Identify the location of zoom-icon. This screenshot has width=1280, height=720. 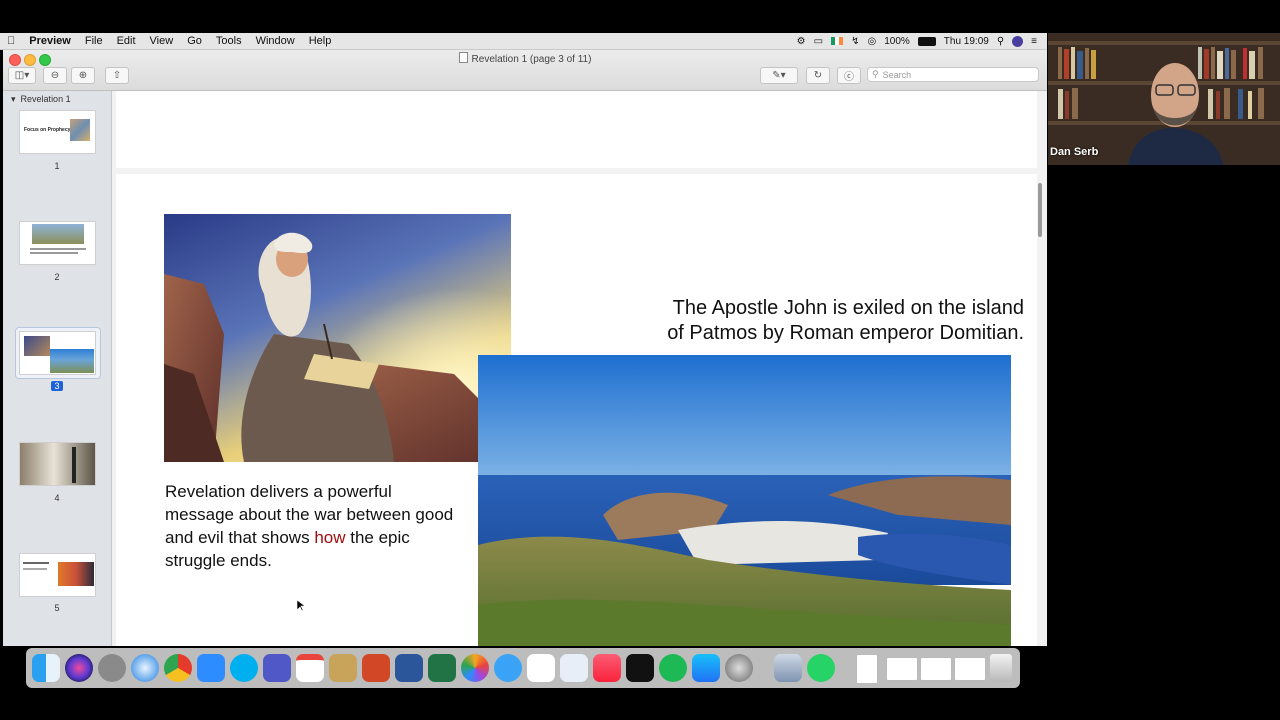
(211, 668).